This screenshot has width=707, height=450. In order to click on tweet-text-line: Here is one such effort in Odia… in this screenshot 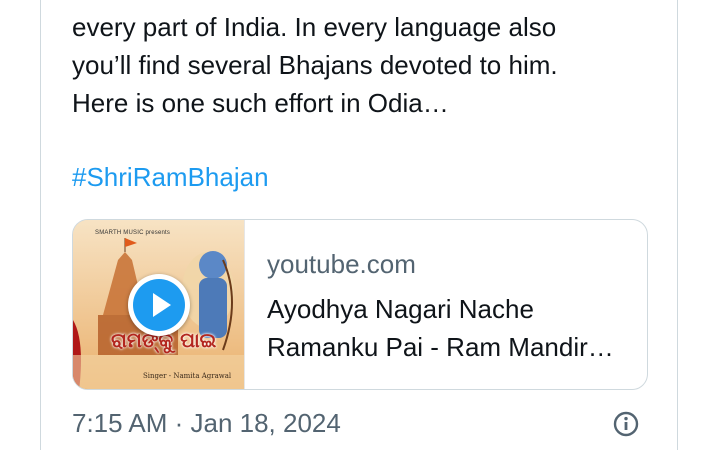, I will do `click(260, 103)`.